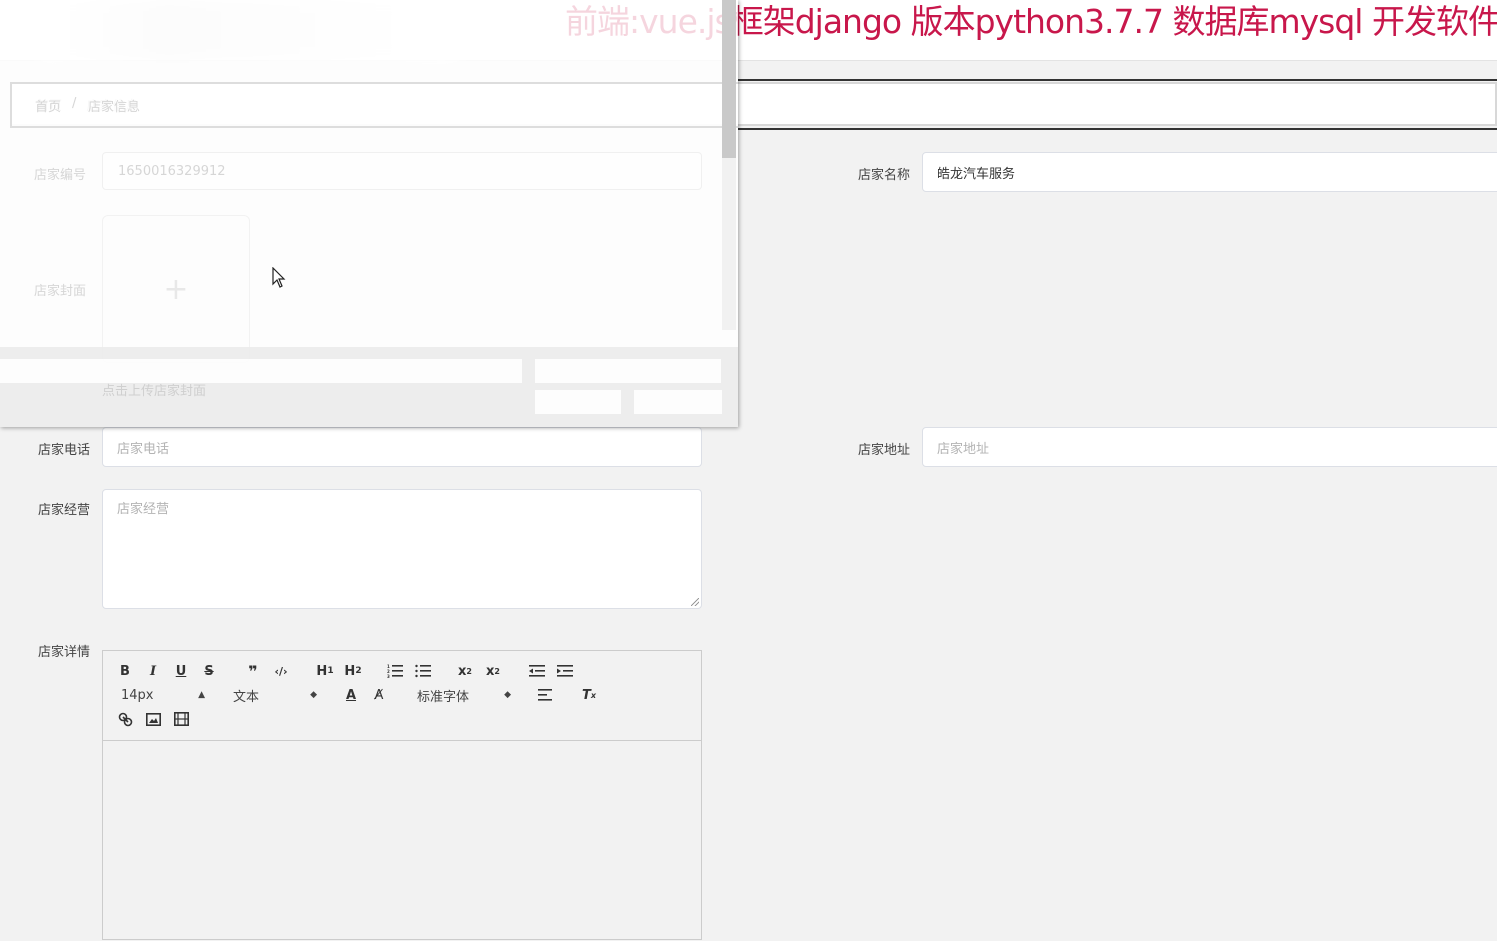 The height and width of the screenshot is (941, 1497). What do you see at coordinates (402, 447) in the screenshot?
I see `shop-phone-input: 店家电话` at bounding box center [402, 447].